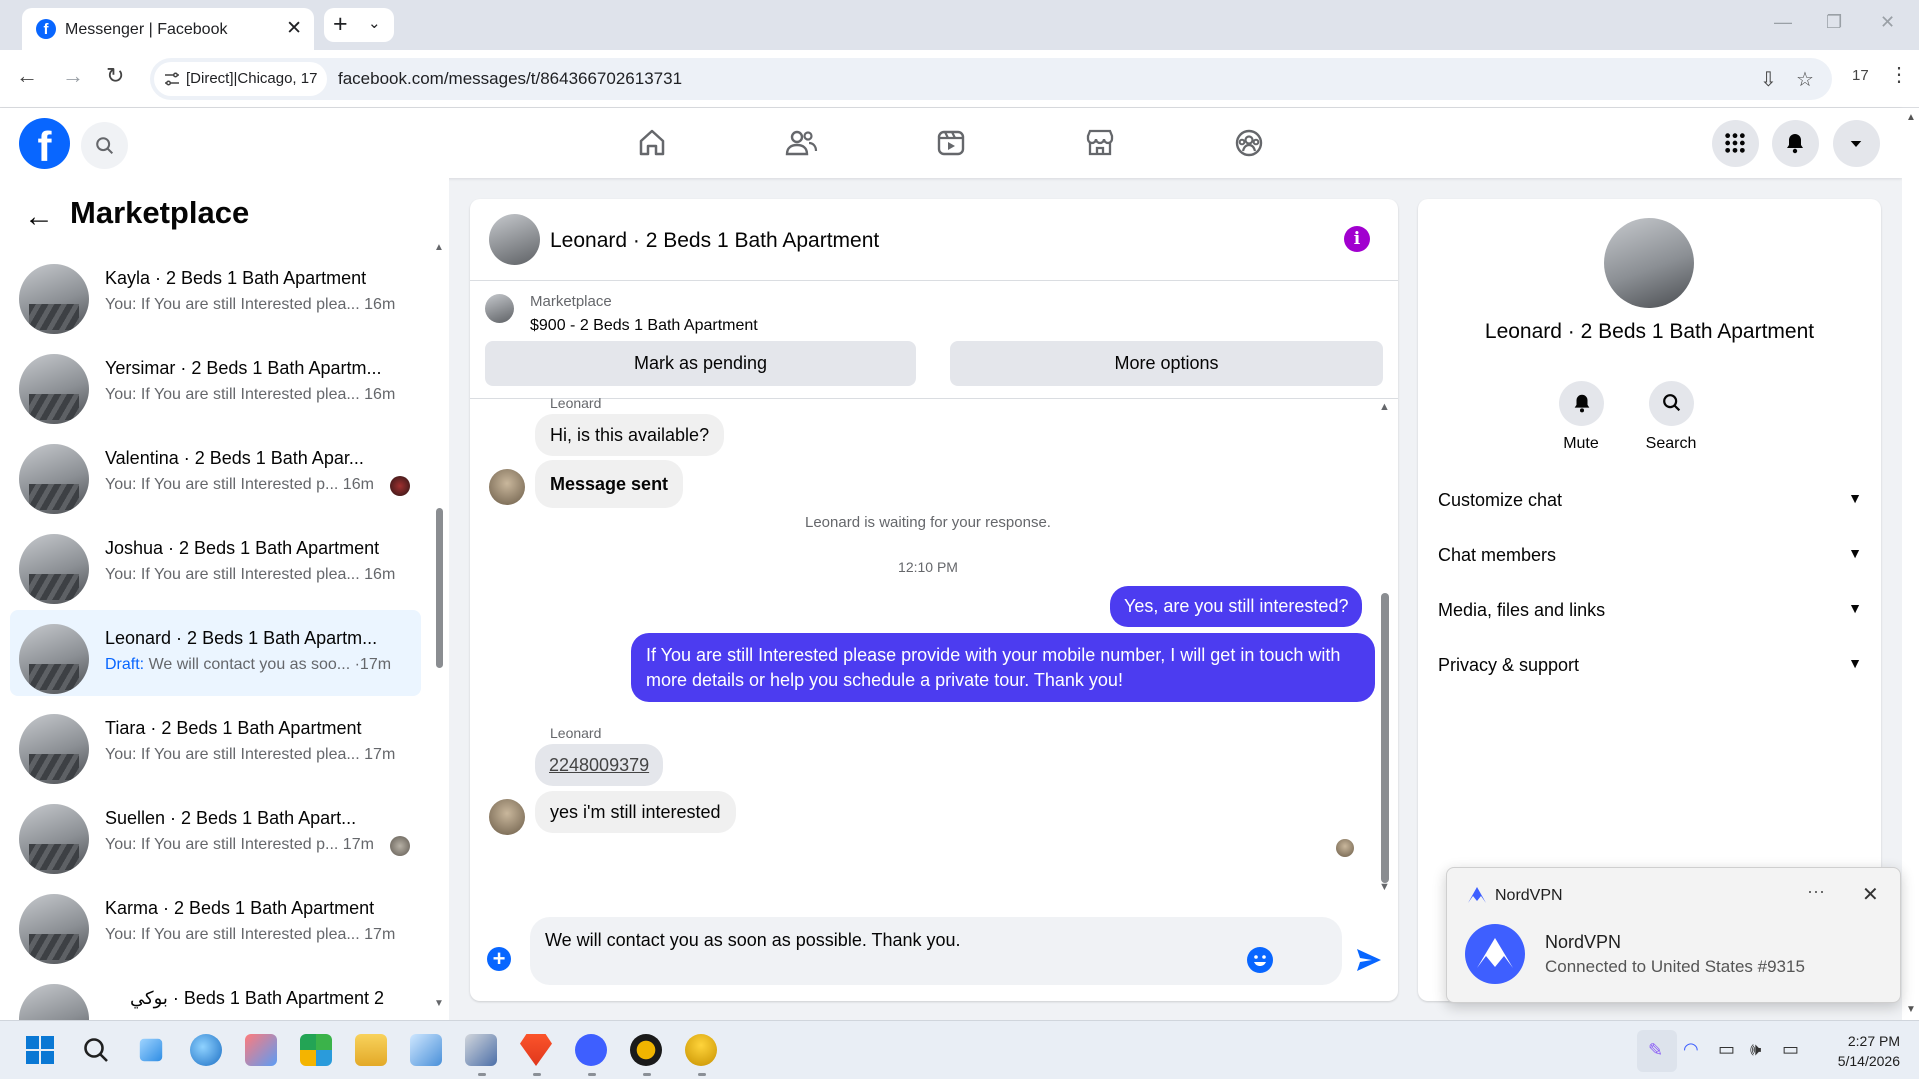 The height and width of the screenshot is (1079, 1919). Describe the element at coordinates (1726, 1049) in the screenshot. I see `network-icon: ▭` at that location.